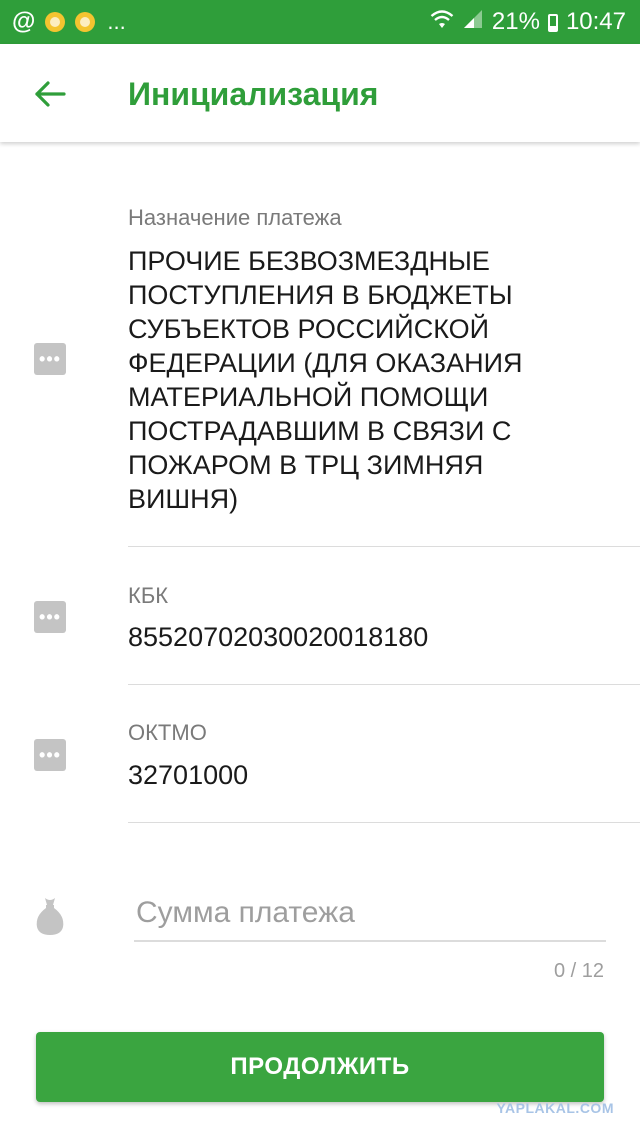  I want to click on signal-icon, so click(473, 22).